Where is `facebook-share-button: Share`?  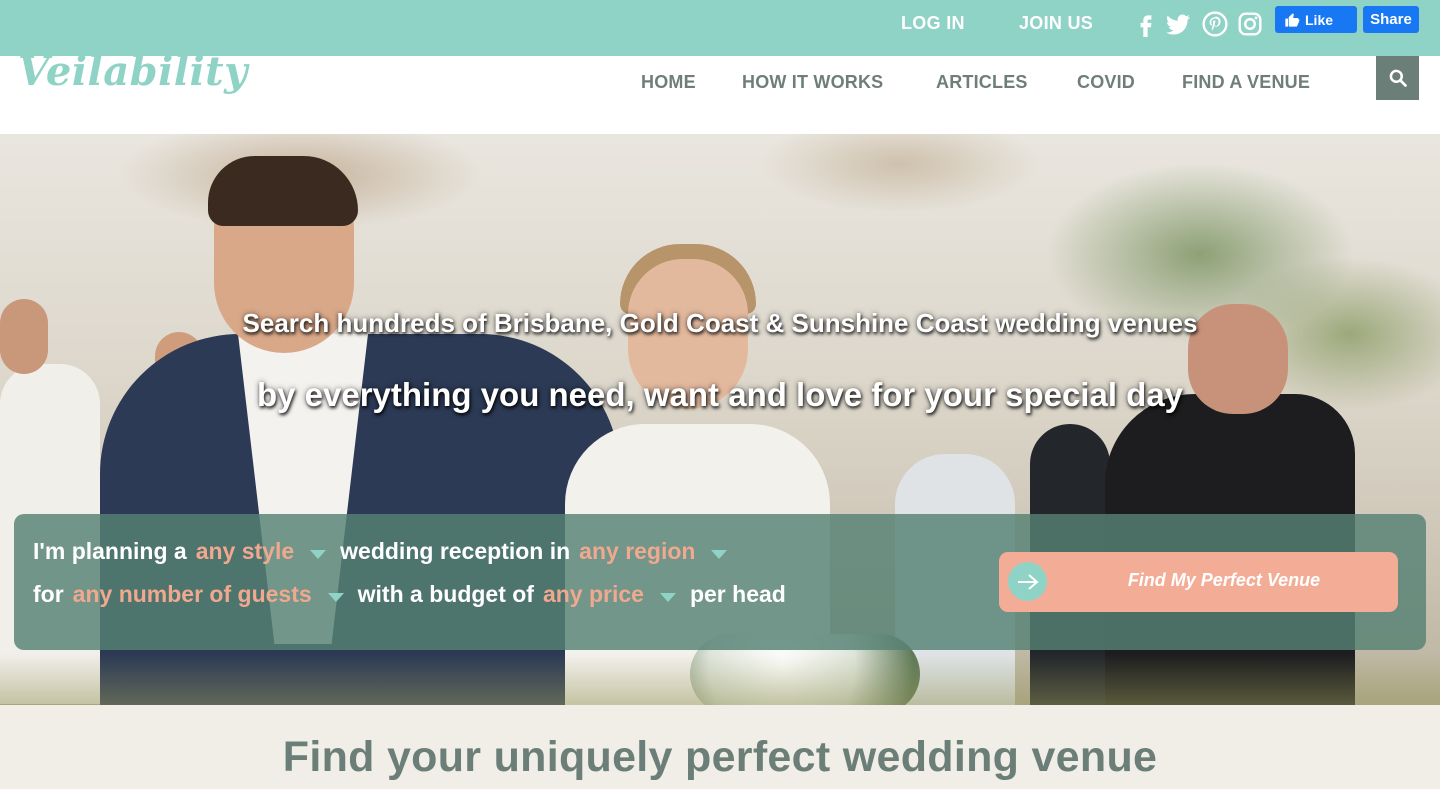
facebook-share-button: Share is located at coordinates (1391, 19).